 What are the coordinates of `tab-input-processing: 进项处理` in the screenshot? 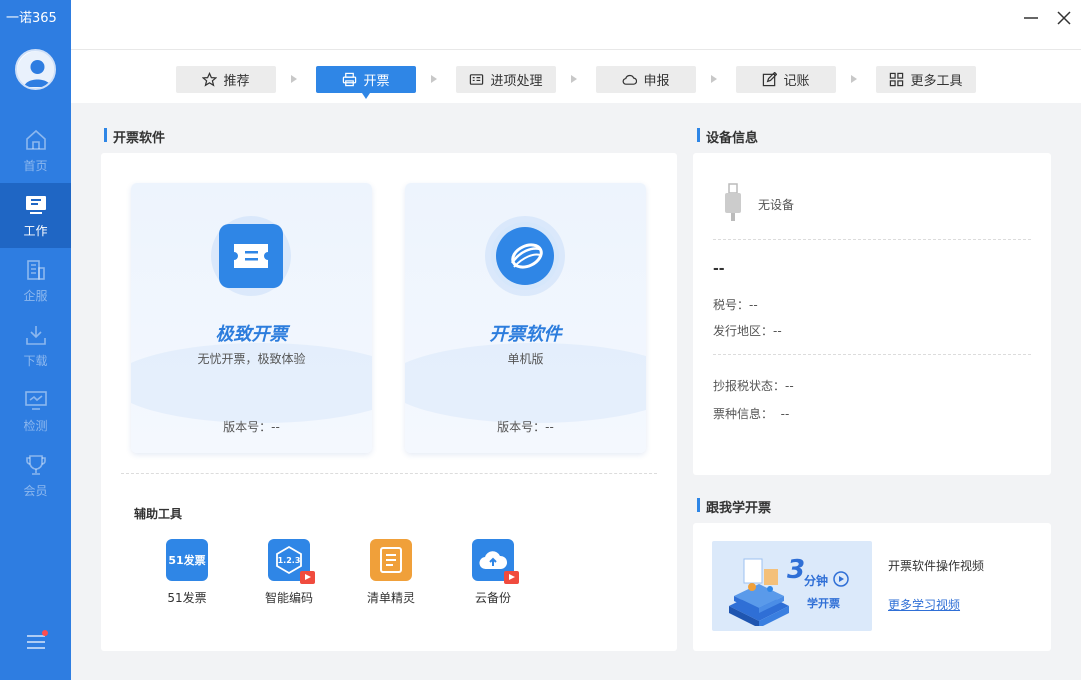 It's located at (506, 79).